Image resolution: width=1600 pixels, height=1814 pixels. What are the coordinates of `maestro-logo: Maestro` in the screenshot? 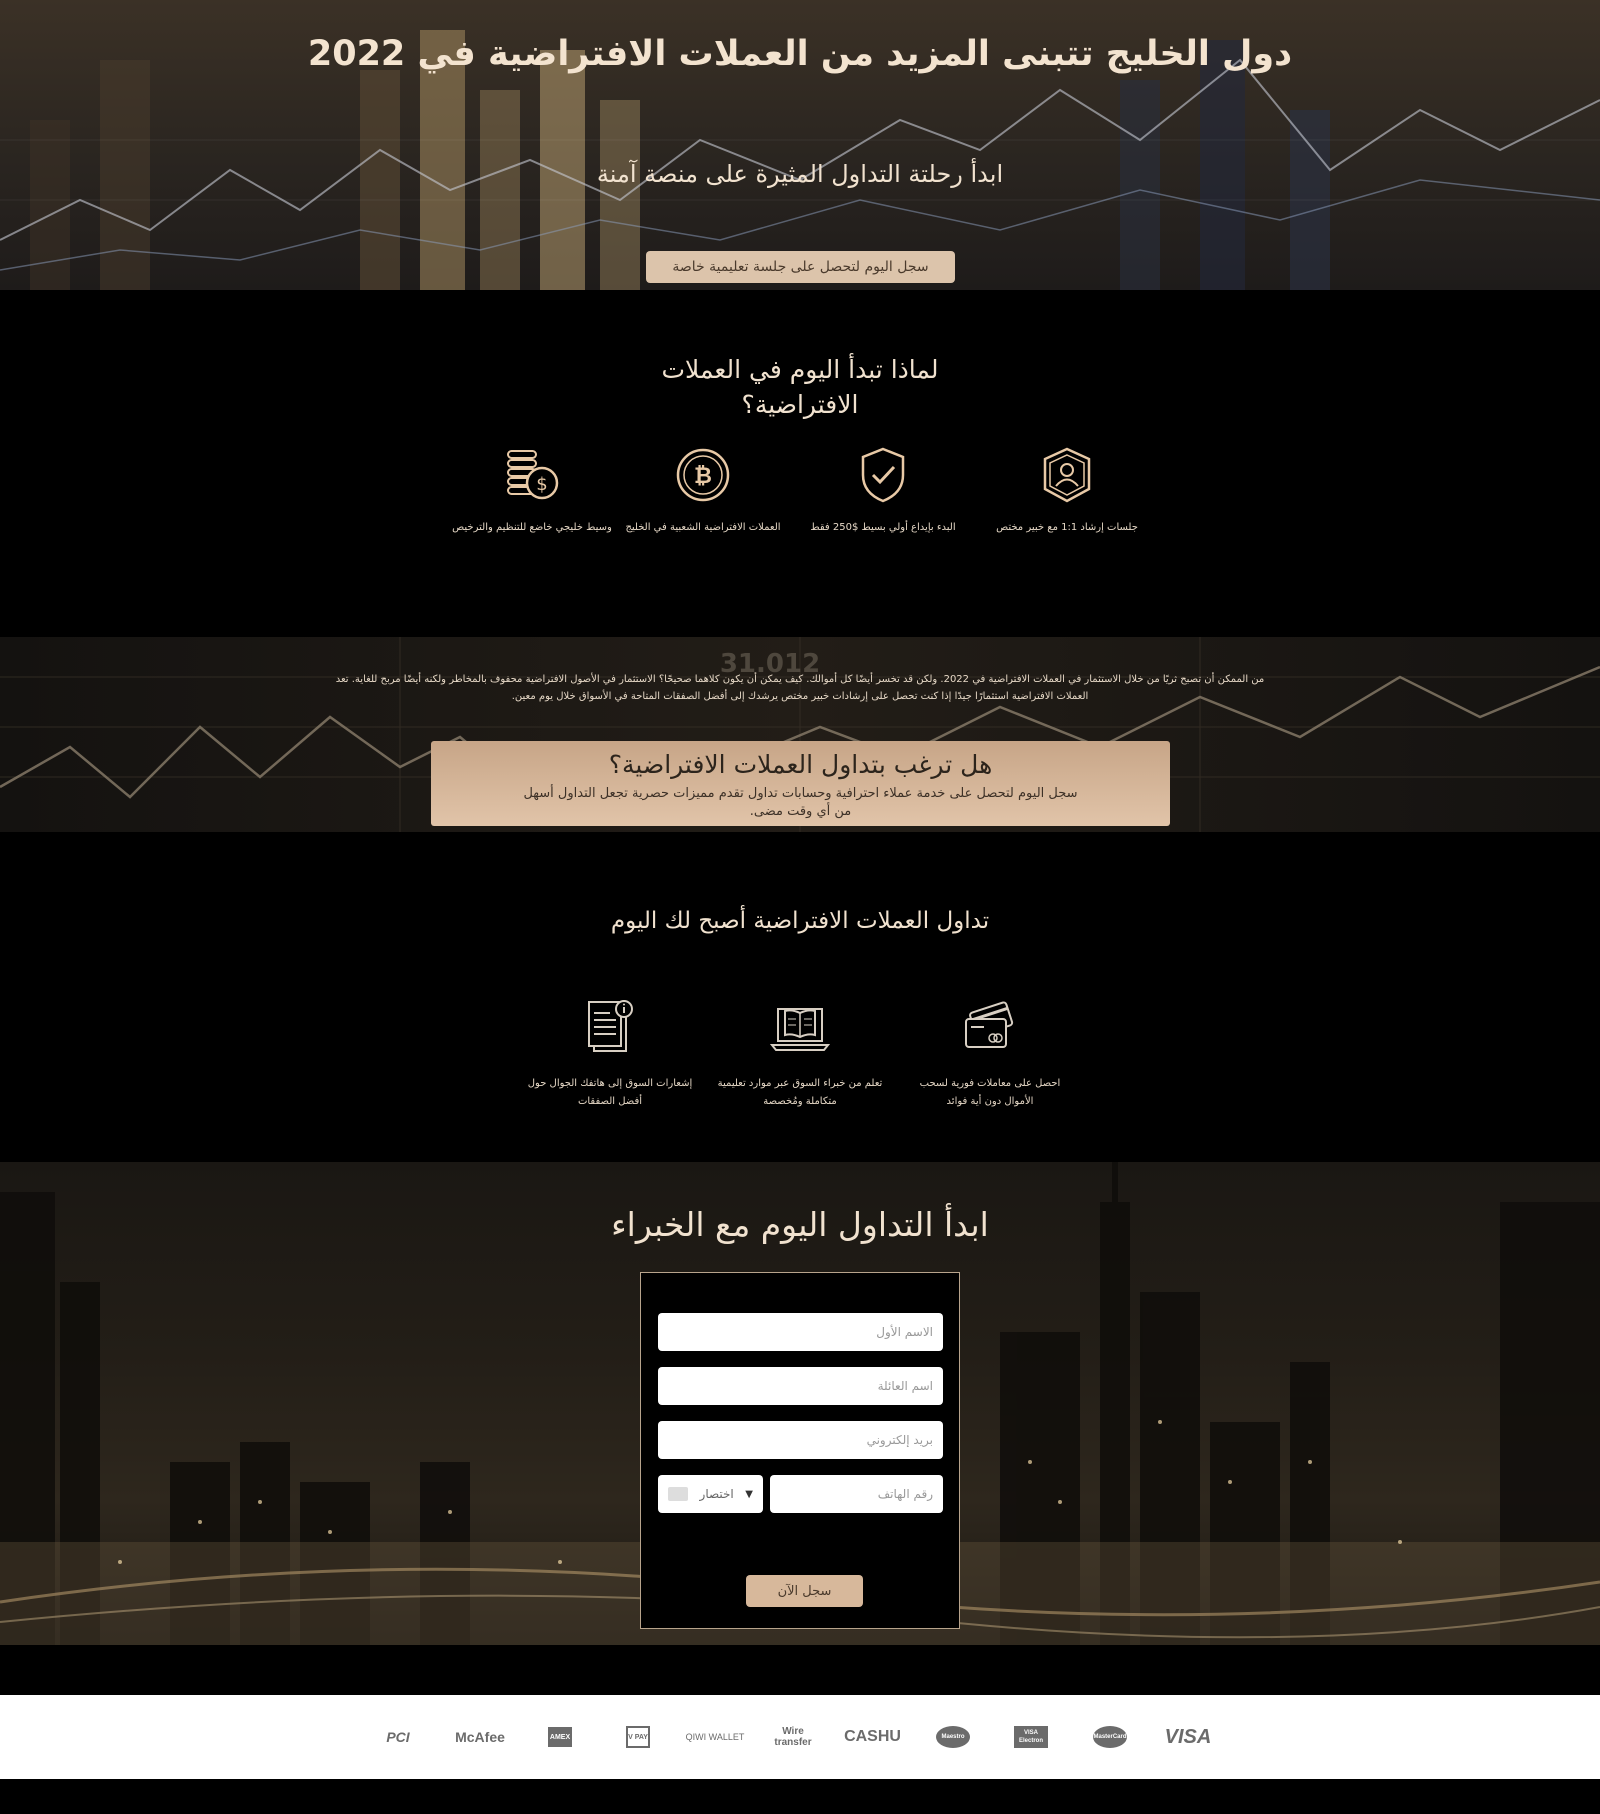 It's located at (953, 1737).